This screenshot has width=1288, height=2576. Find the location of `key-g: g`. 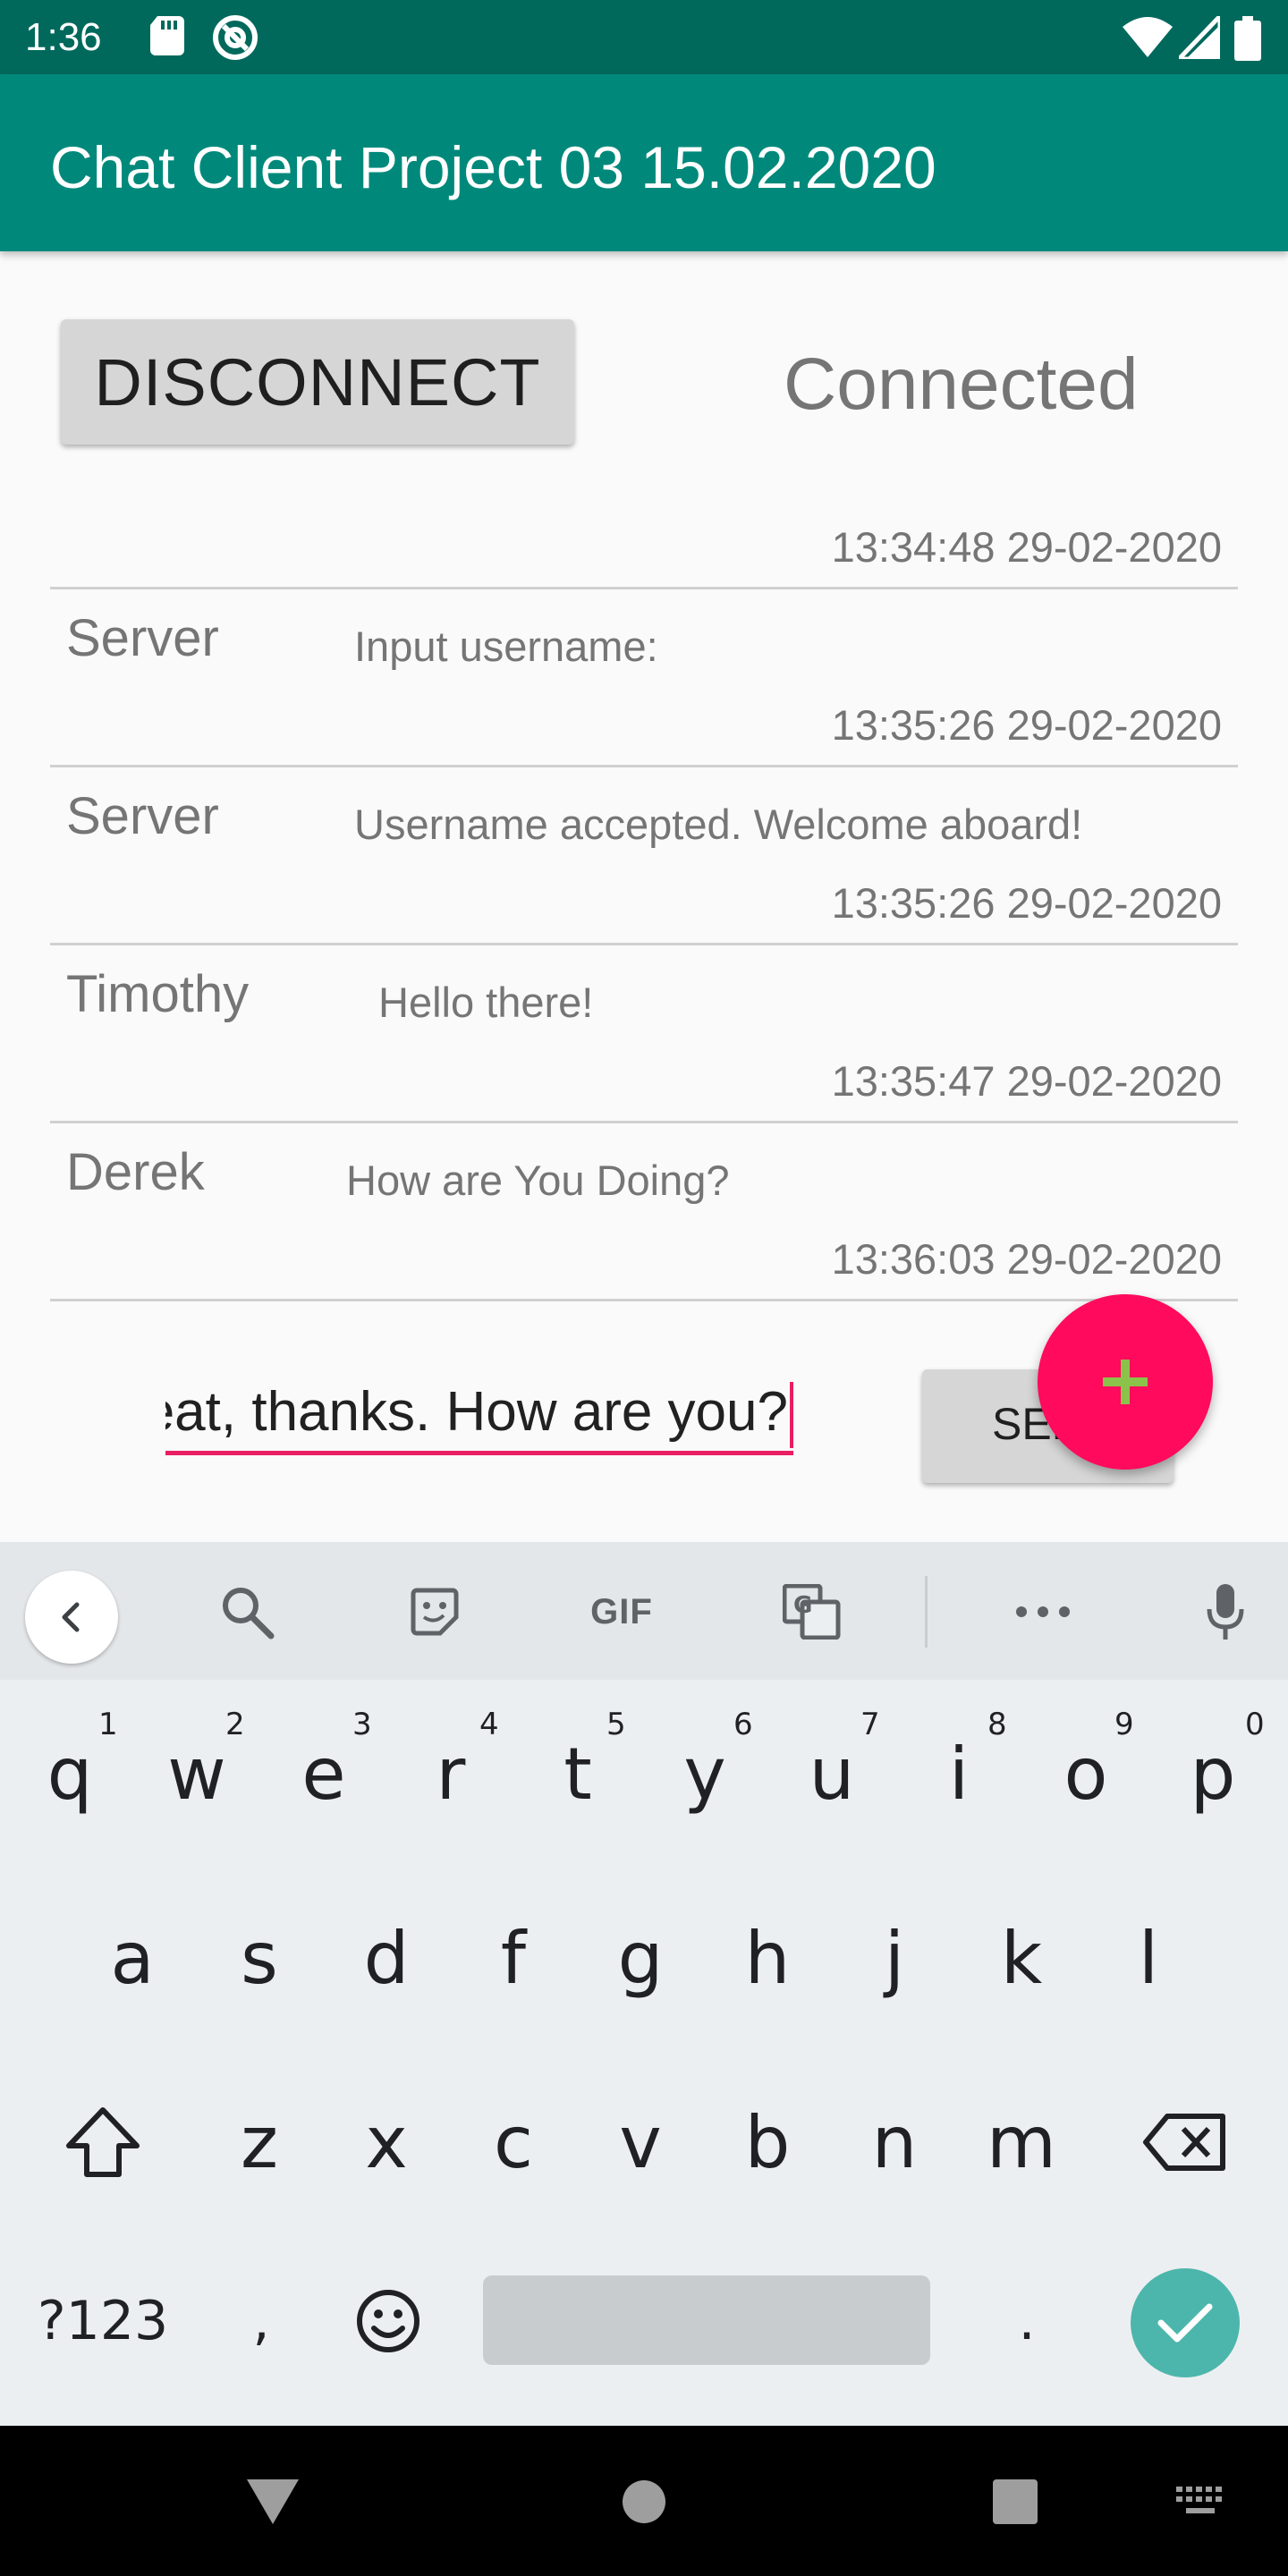

key-g: g is located at coordinates (640, 1958).